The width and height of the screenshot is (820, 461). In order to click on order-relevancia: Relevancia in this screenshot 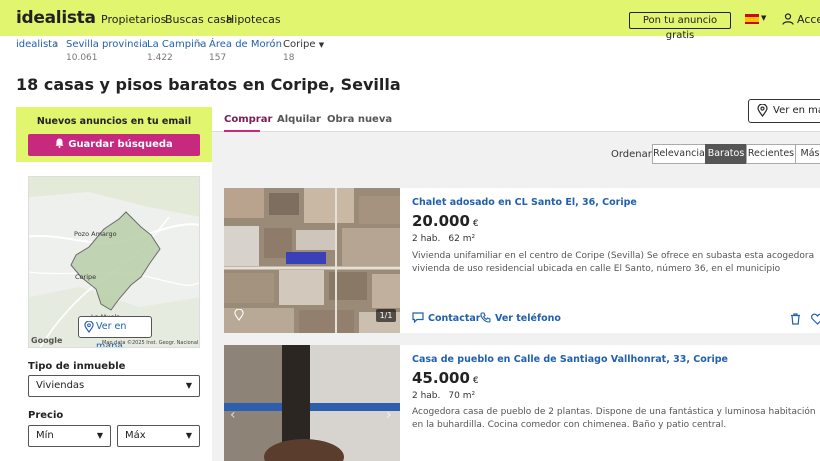, I will do `click(679, 154)`.